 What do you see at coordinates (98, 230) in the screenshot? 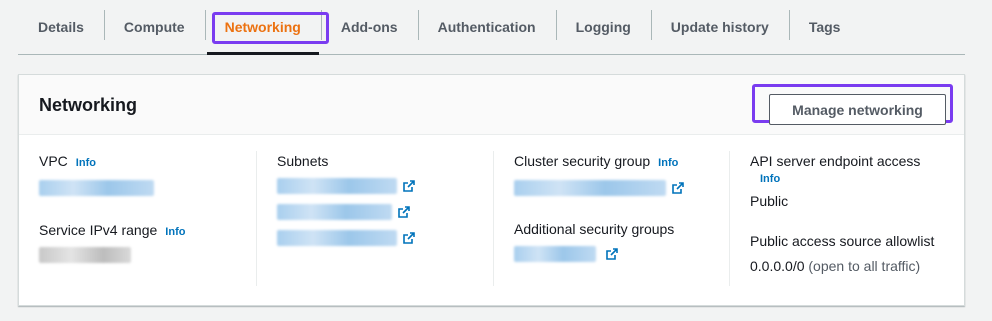
I see `service-ipv4-label-text: Service IPv4 range` at bounding box center [98, 230].